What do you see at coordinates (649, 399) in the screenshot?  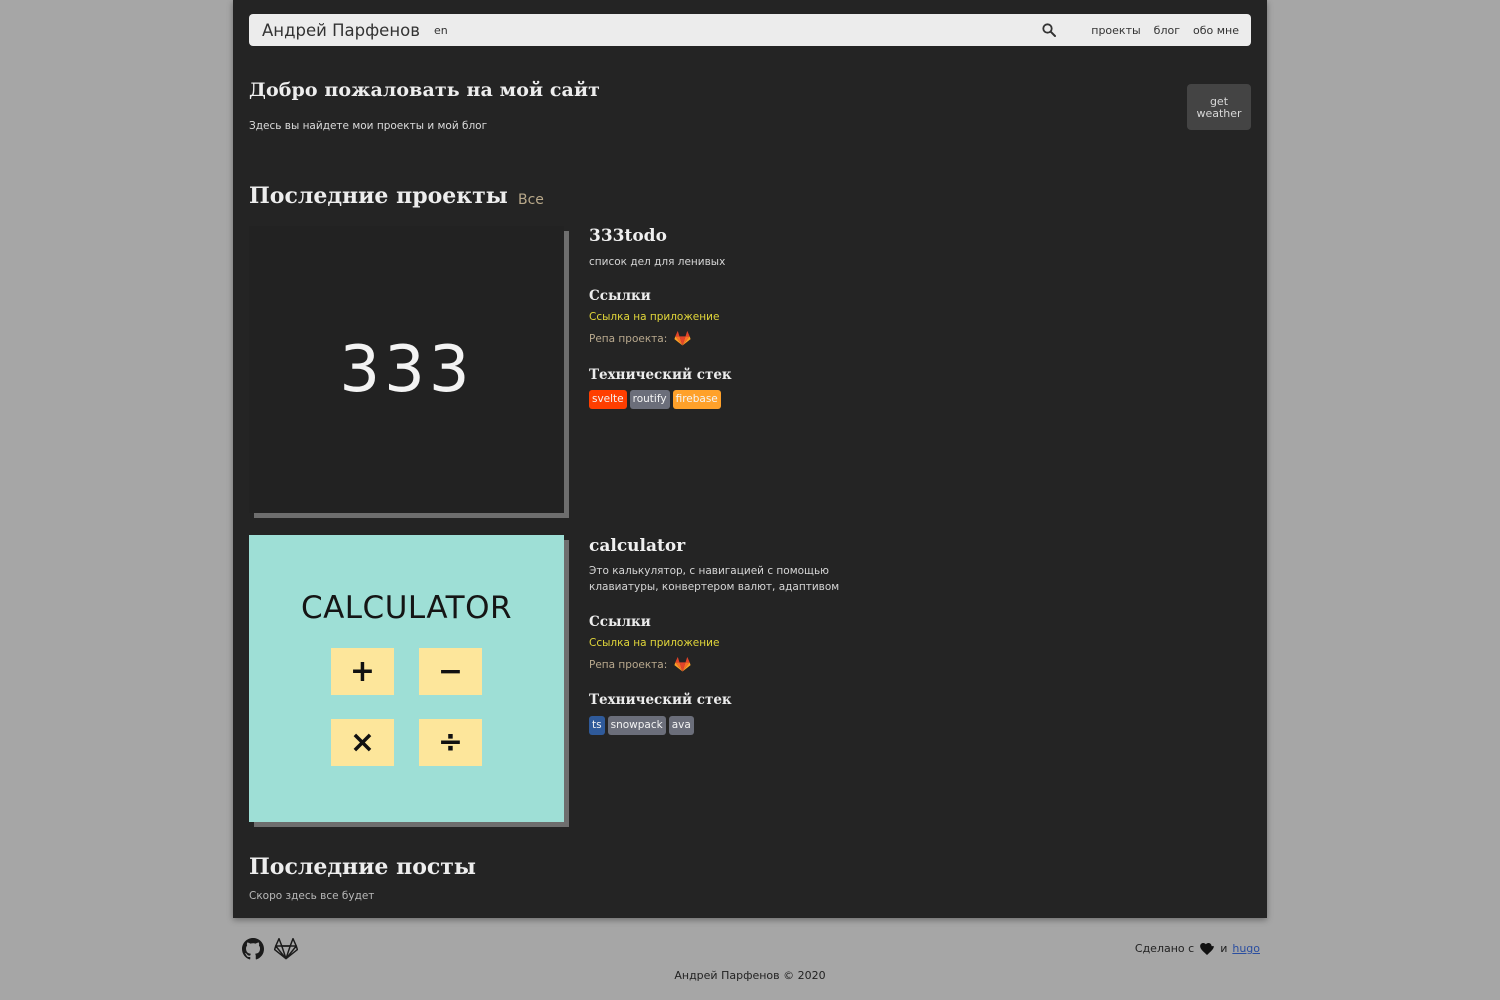 I see `tag-routify: routify` at bounding box center [649, 399].